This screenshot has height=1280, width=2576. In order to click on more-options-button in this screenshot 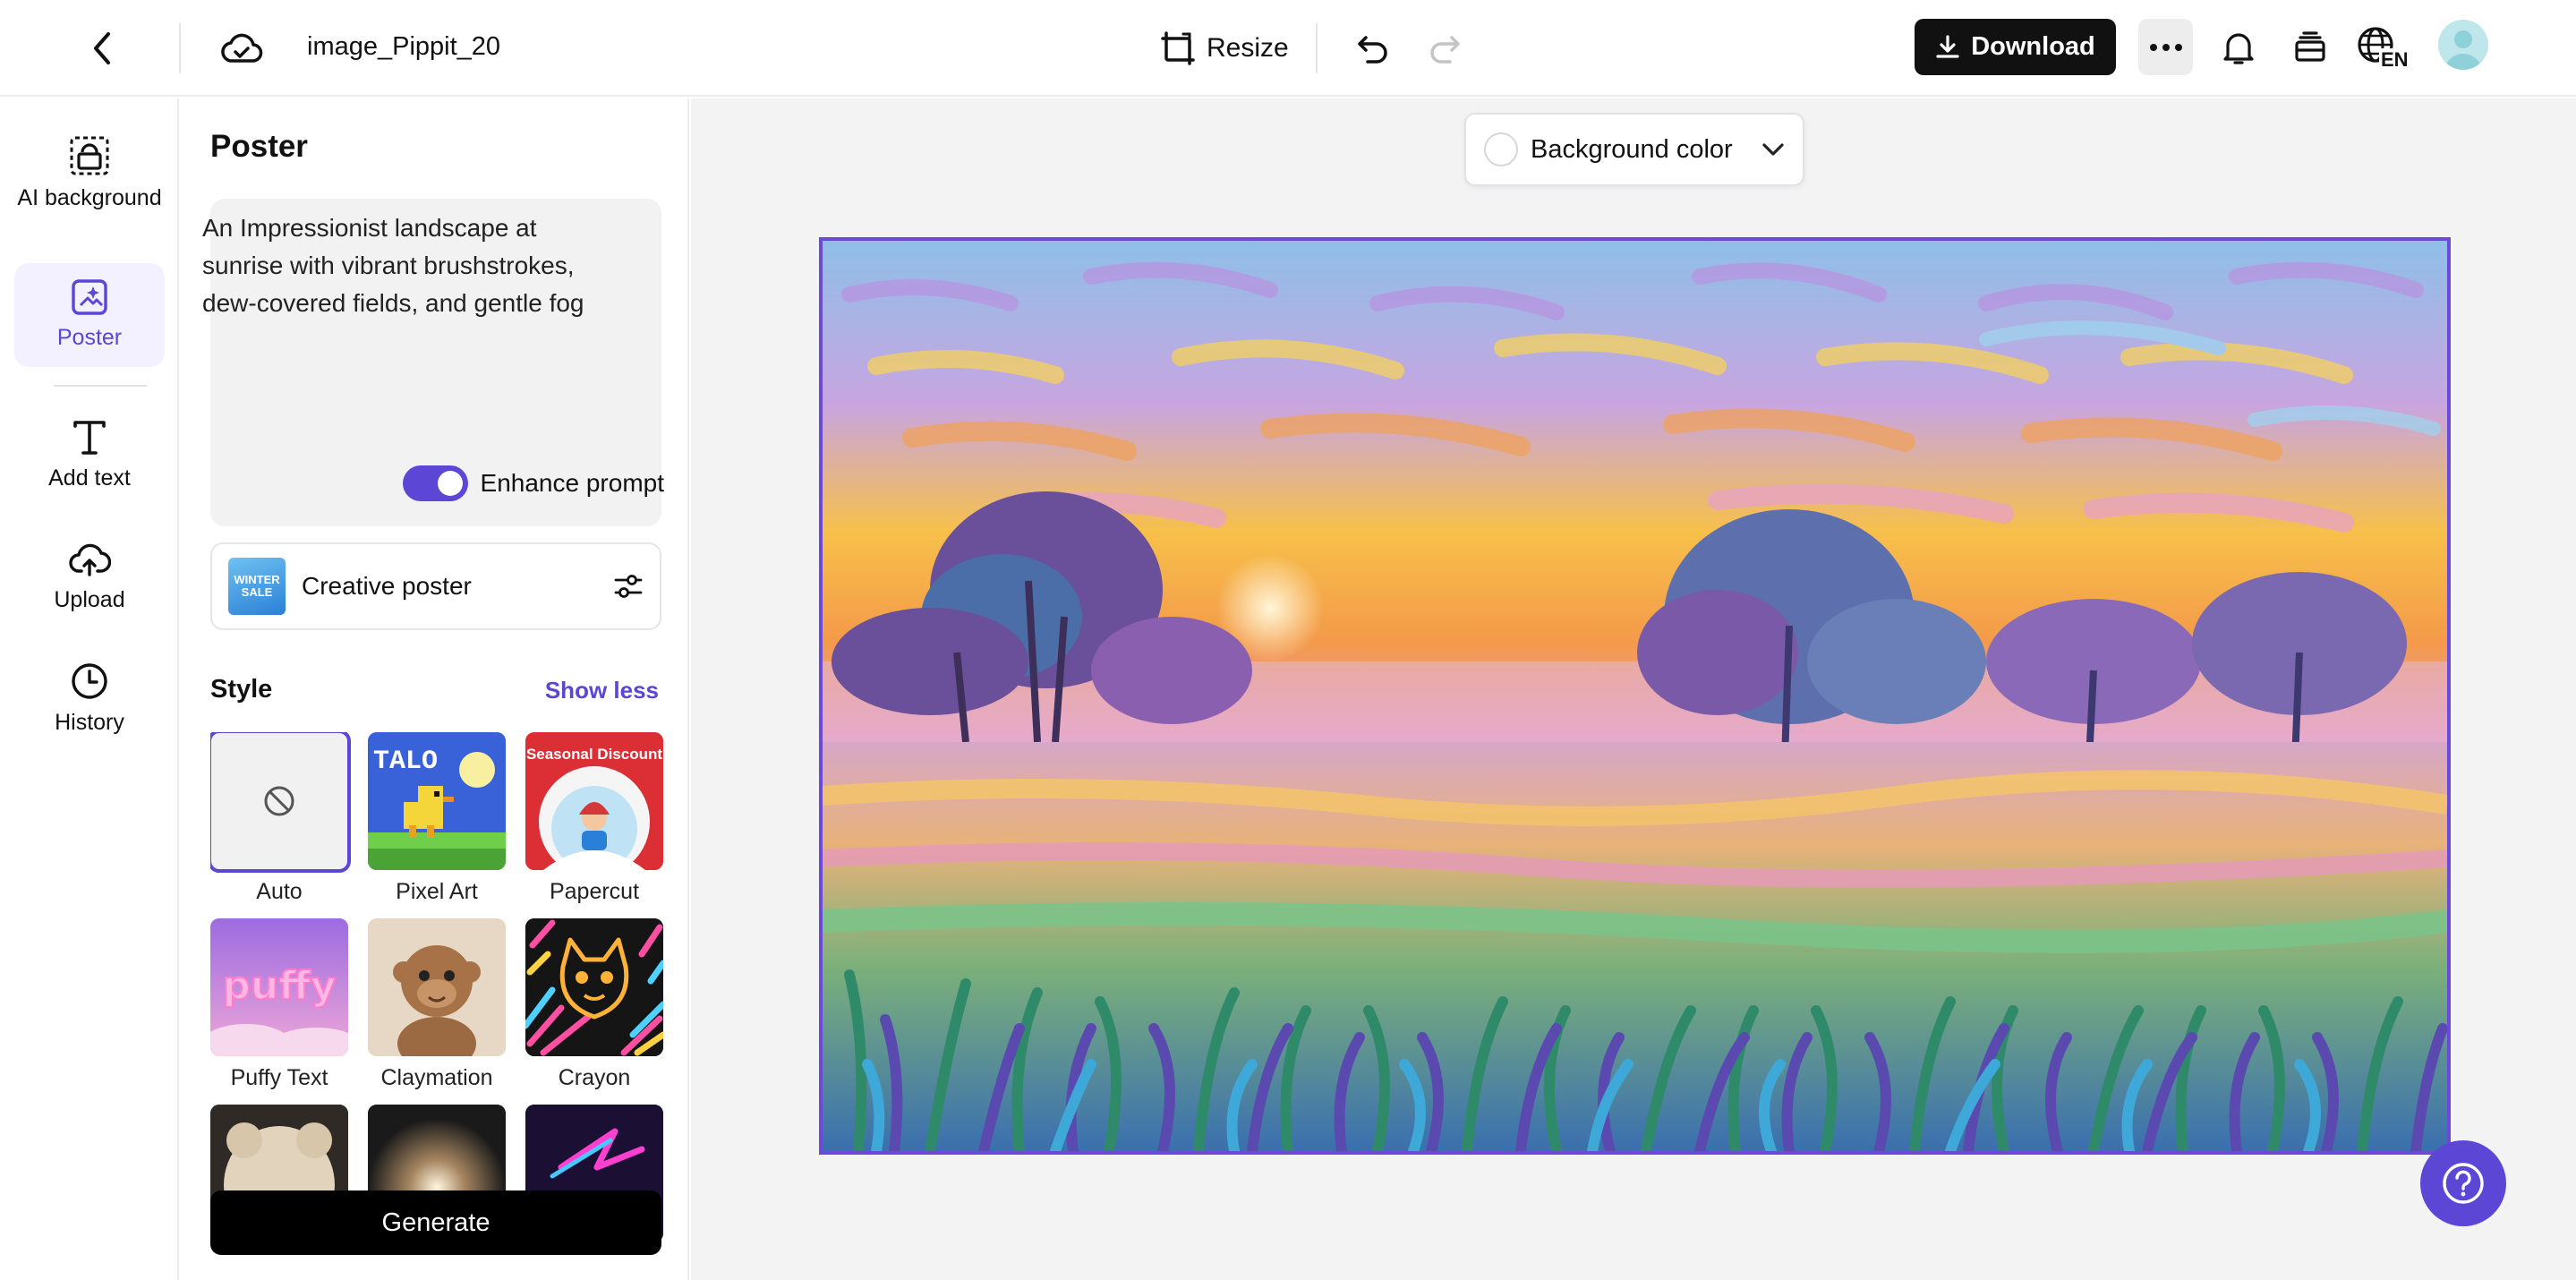, I will do `click(2165, 47)`.